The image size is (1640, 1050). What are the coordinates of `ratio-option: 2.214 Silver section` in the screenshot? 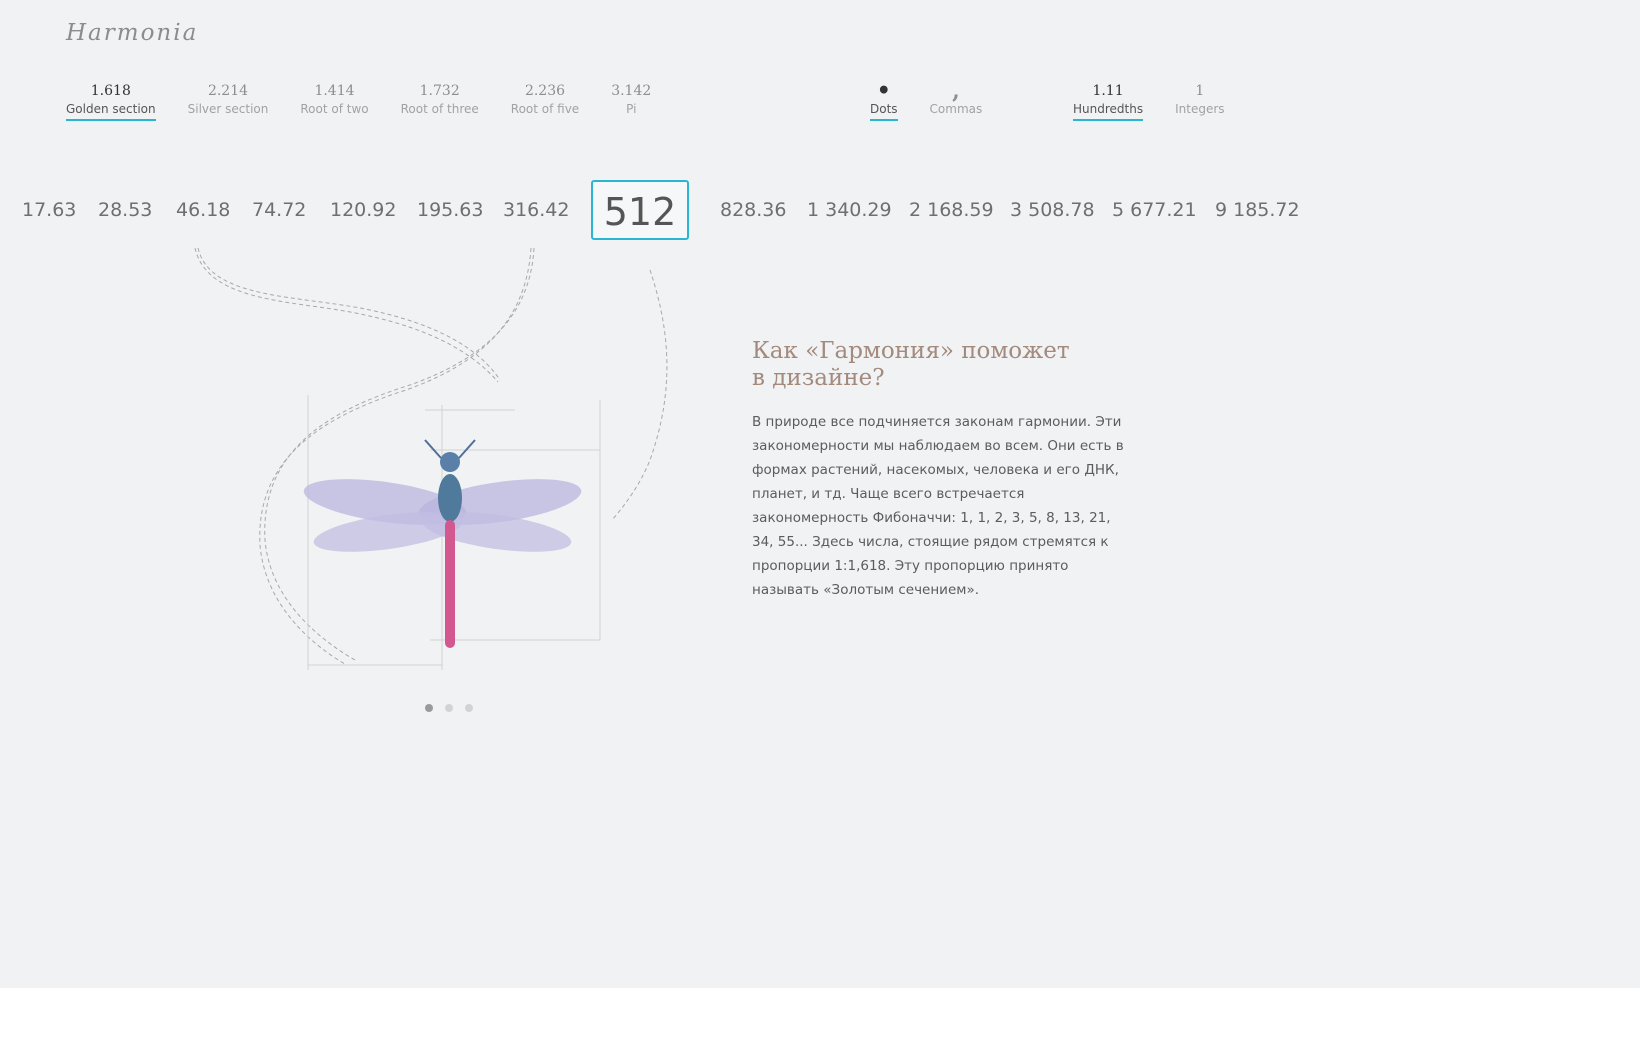 It's located at (228, 100).